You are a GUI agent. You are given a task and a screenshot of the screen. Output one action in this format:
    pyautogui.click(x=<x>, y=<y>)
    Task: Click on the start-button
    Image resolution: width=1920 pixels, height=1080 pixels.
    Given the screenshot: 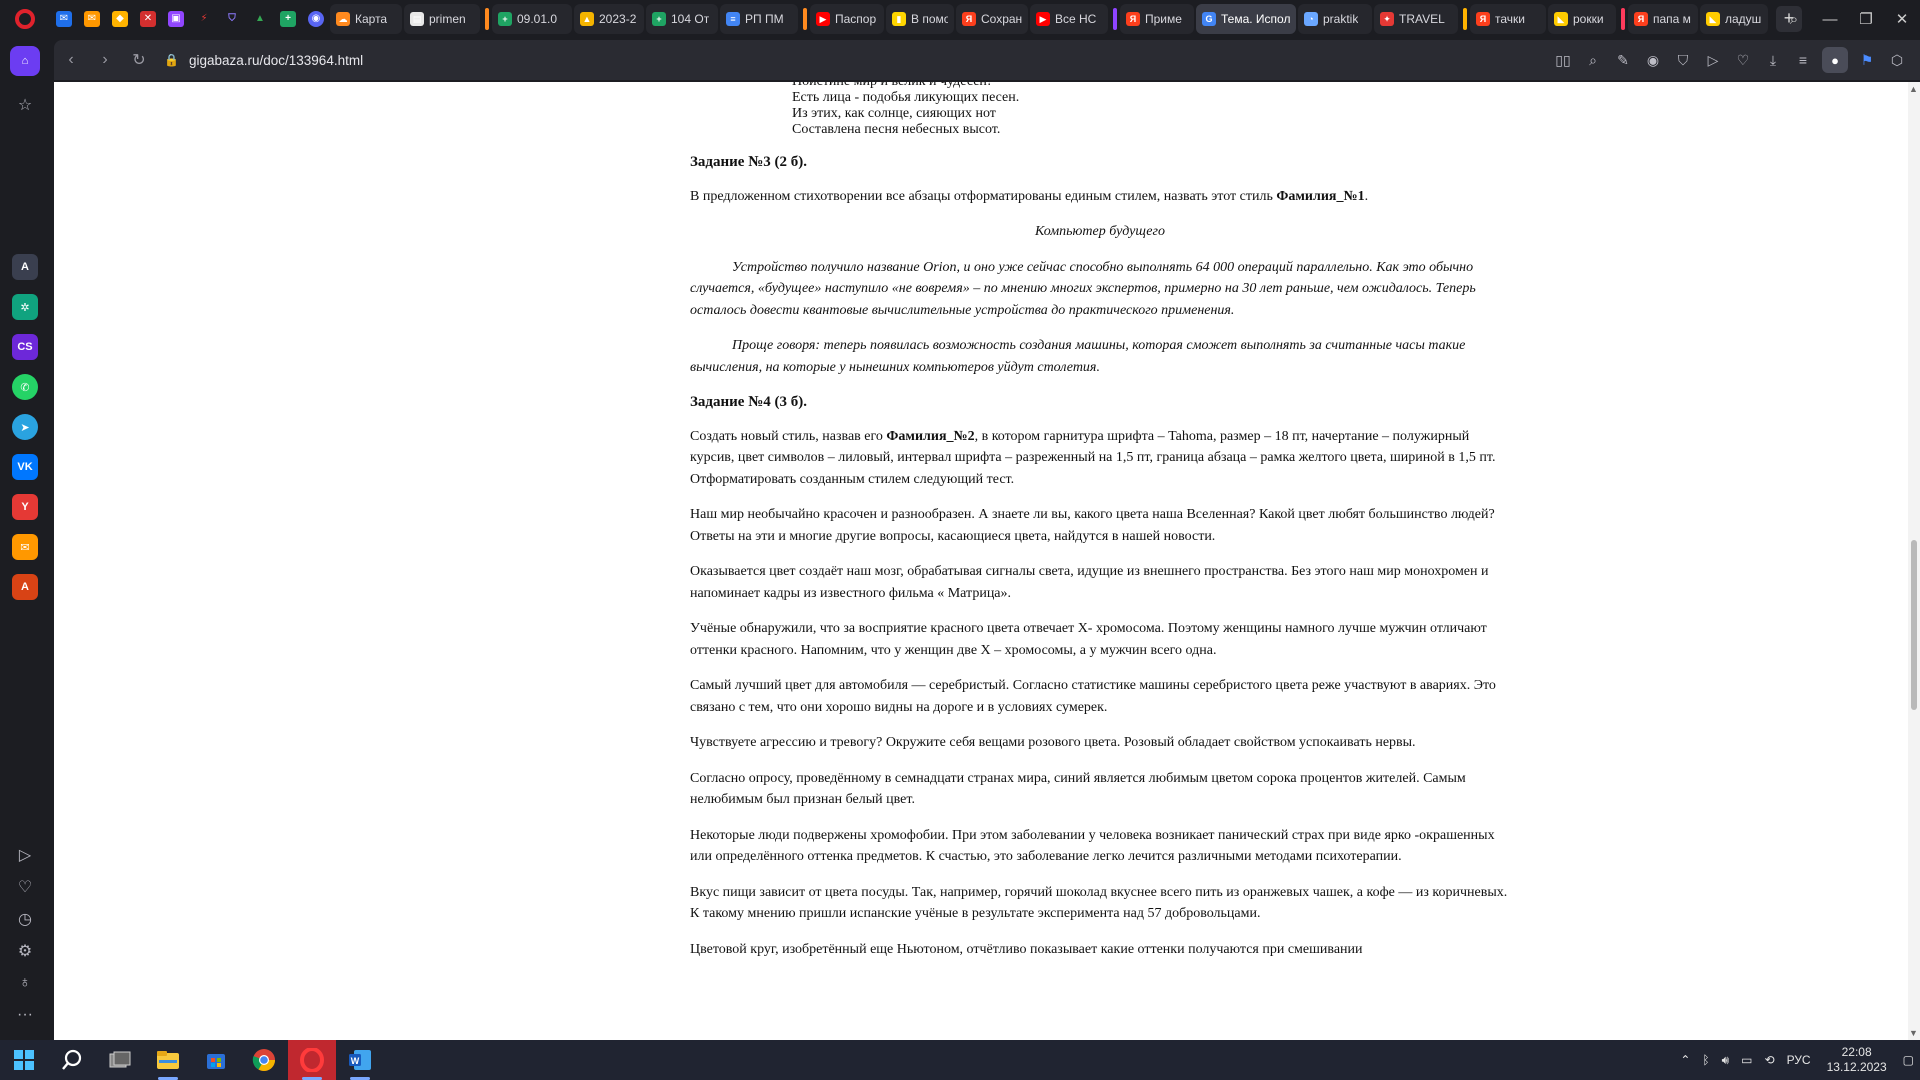 What is the action you would take?
    pyautogui.click(x=24, y=1060)
    